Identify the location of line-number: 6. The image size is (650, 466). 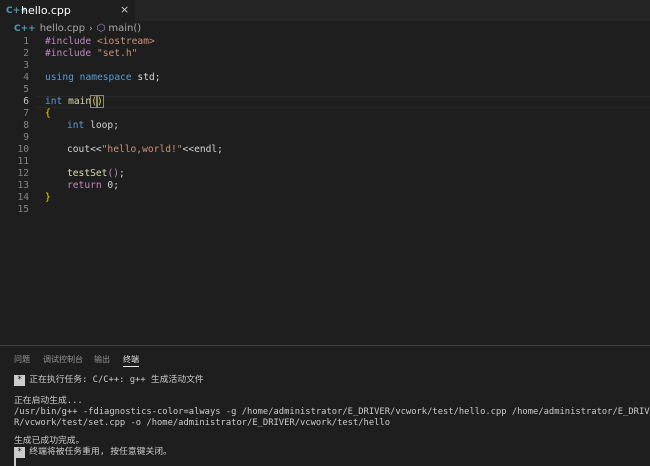
(26, 101).